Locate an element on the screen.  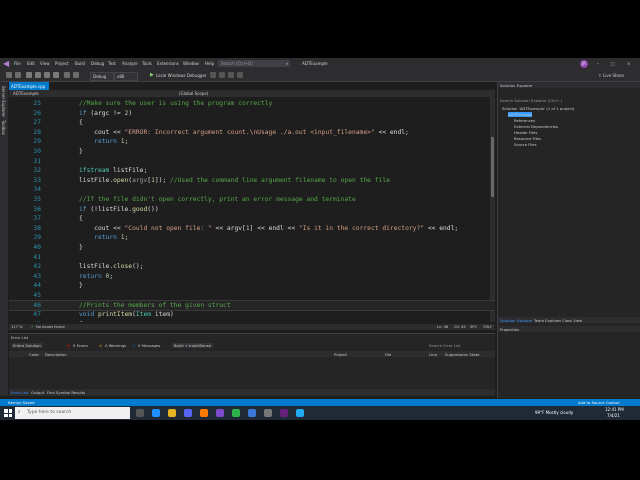
quick-search-box: Search (Ctrl+Q) is located at coordinates (254, 63).